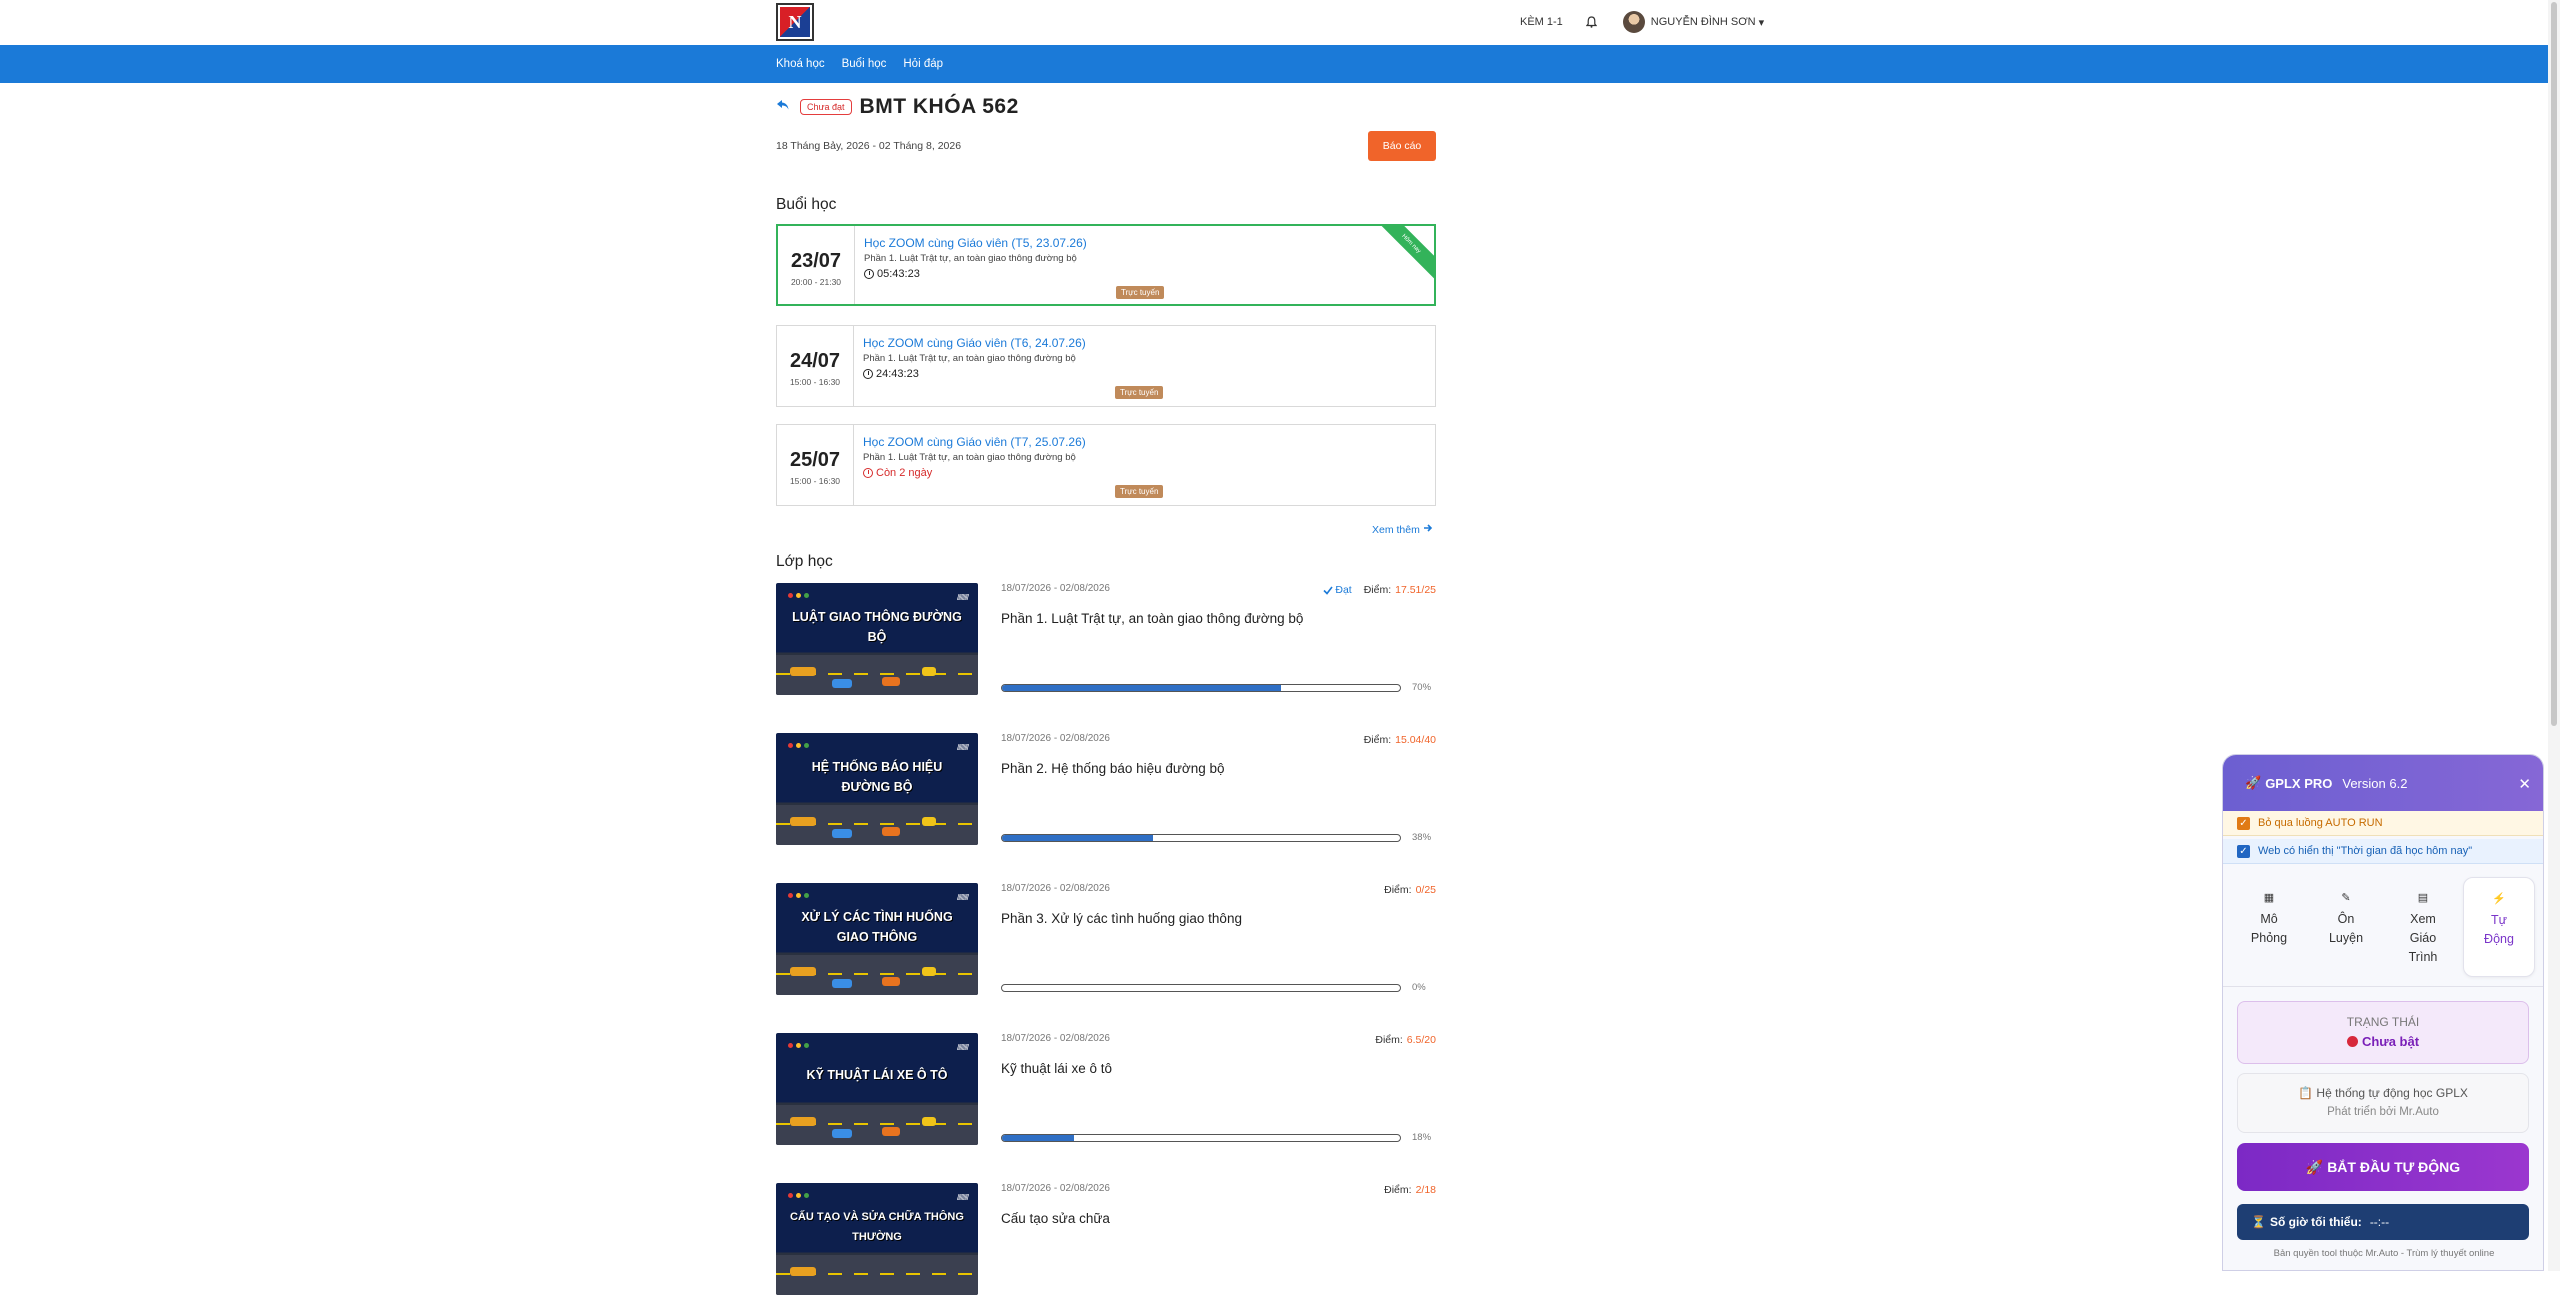  Describe the element at coordinates (2524, 784) in the screenshot. I see `close-icon: ✕` at that location.